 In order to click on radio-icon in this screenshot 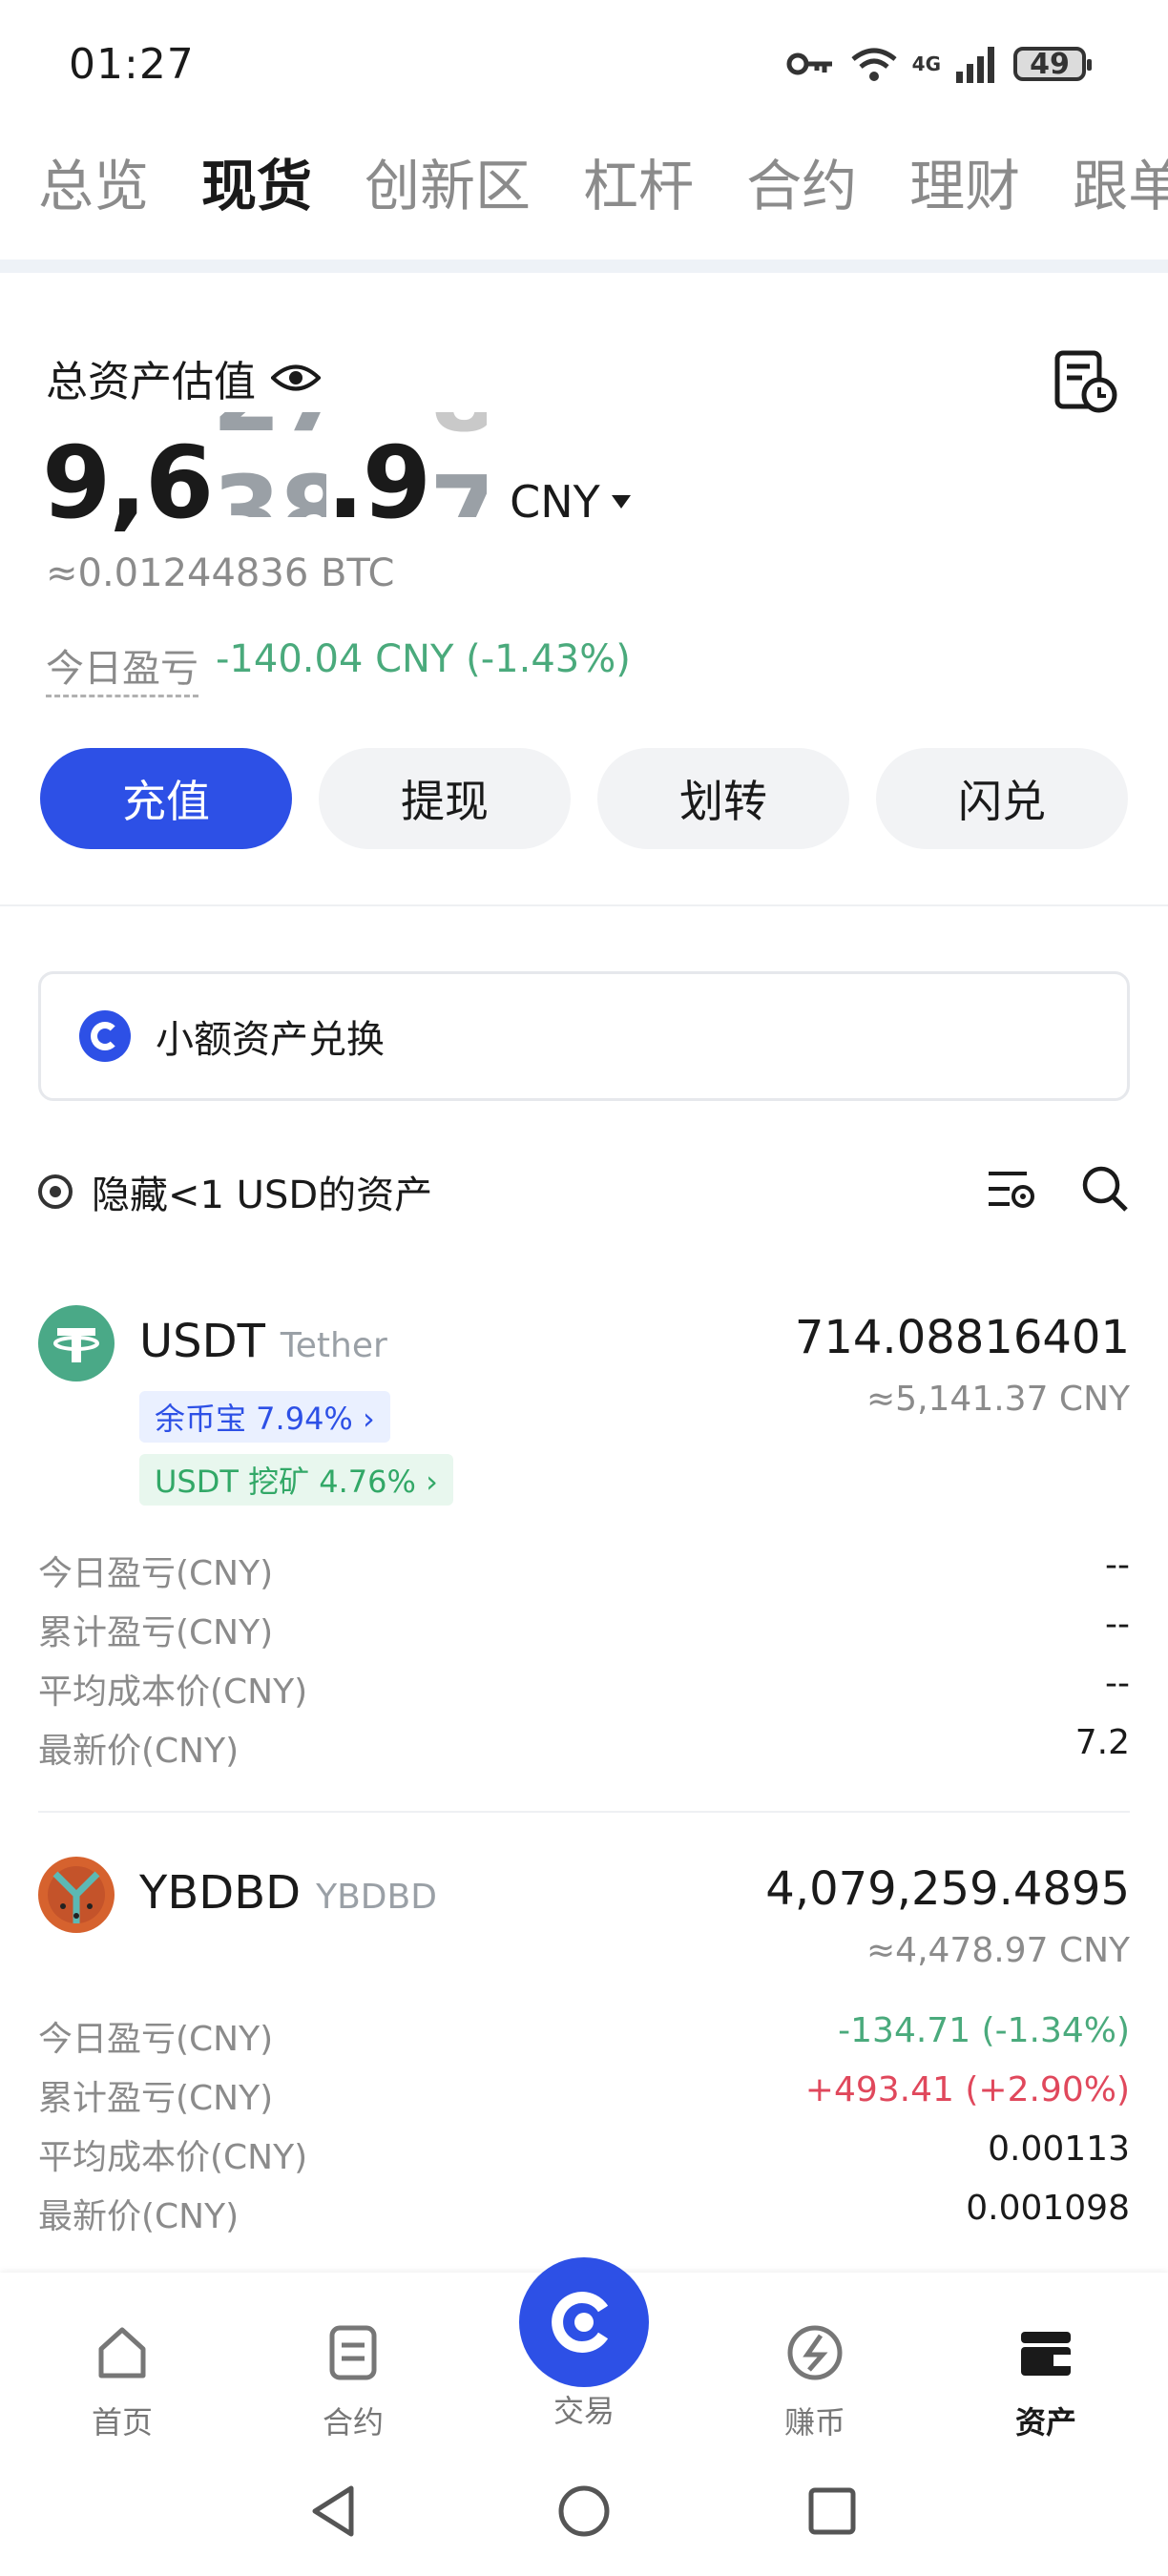, I will do `click(55, 1191)`.